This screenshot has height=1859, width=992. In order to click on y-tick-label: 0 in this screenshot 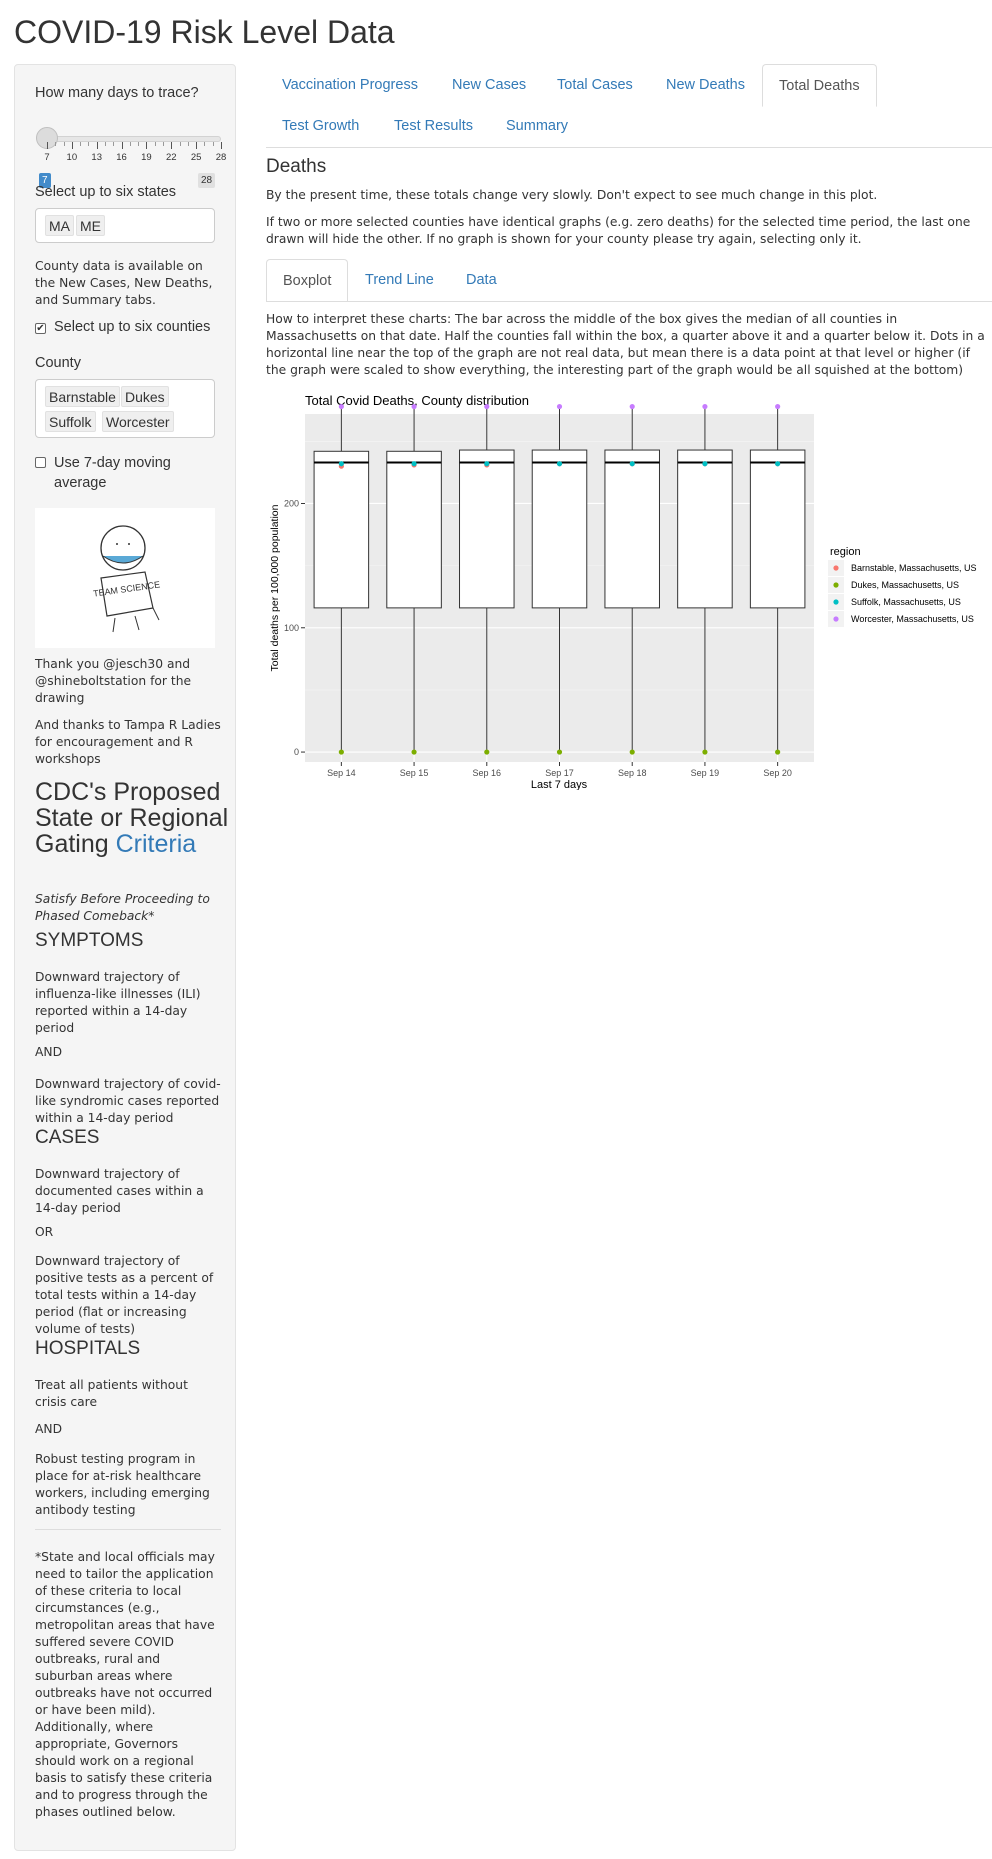, I will do `click(296, 752)`.